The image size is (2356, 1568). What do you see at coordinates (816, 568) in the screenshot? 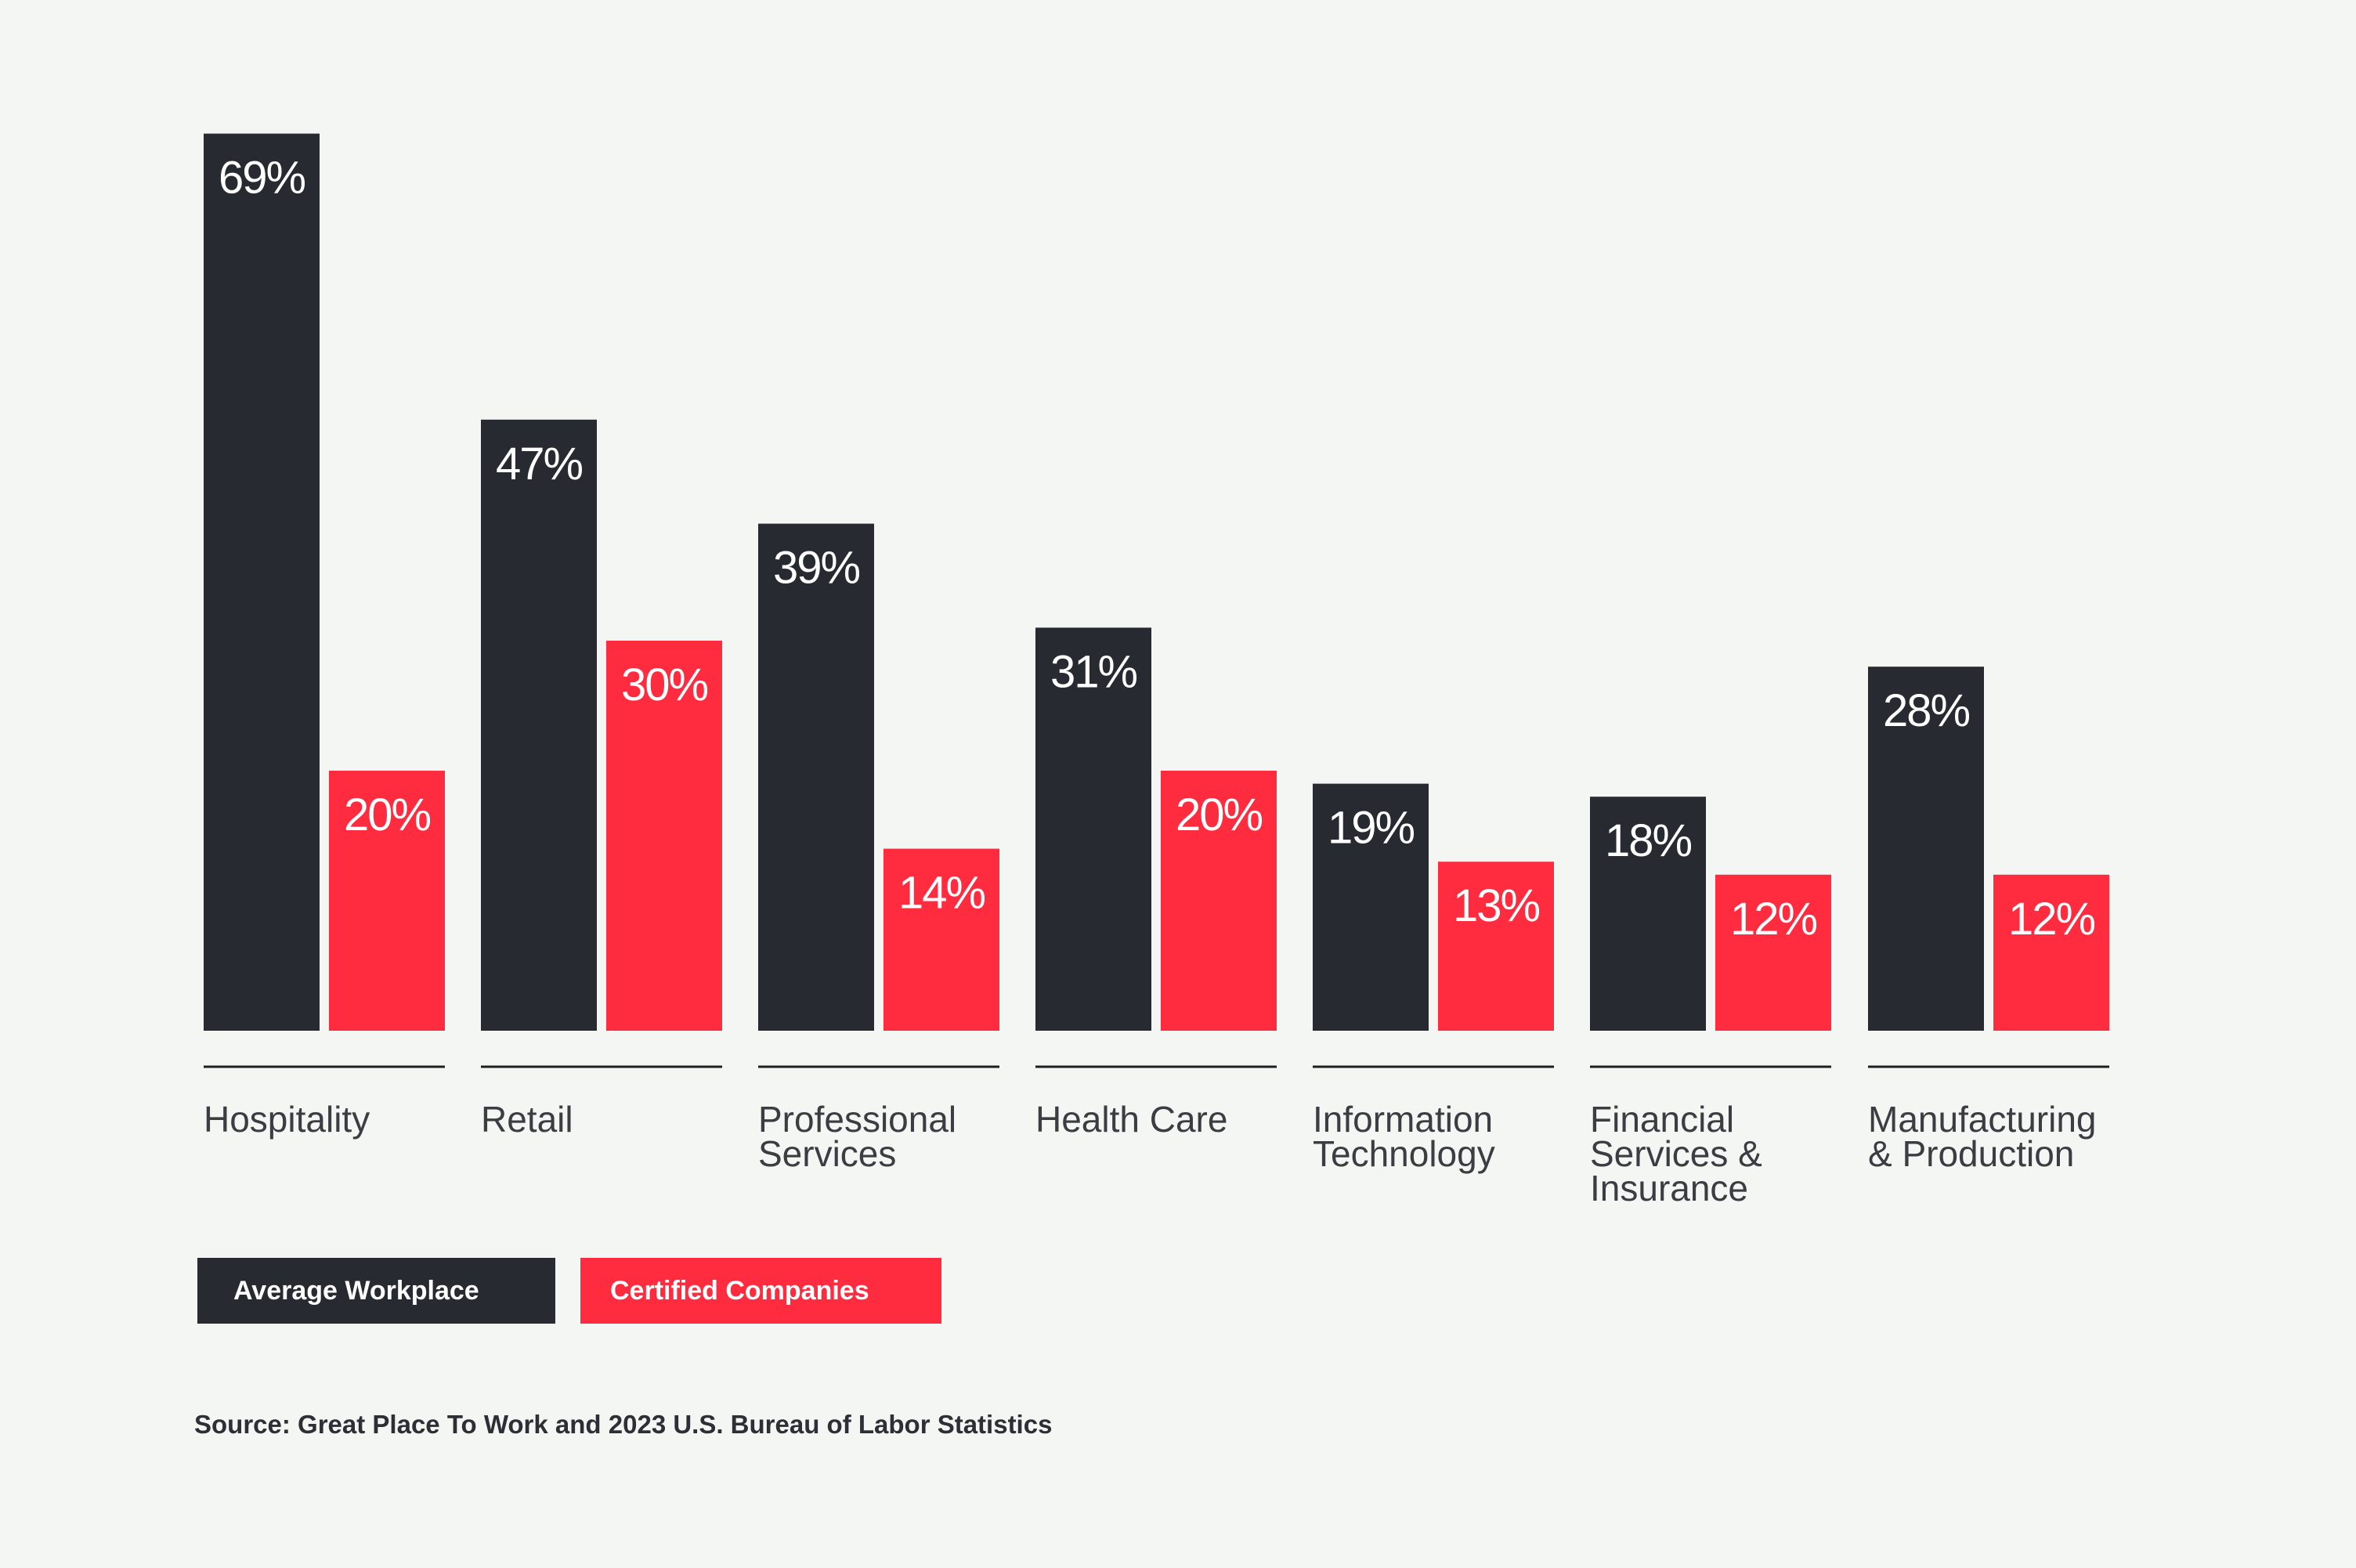
I see `bar-value-label: 39%` at bounding box center [816, 568].